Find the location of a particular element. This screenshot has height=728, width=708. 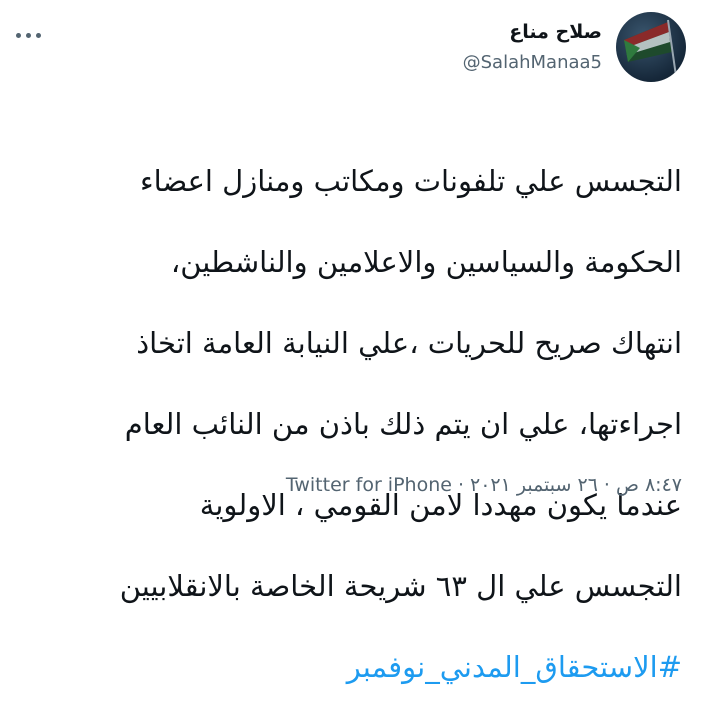

more-options-button is located at coordinates (33, 35).